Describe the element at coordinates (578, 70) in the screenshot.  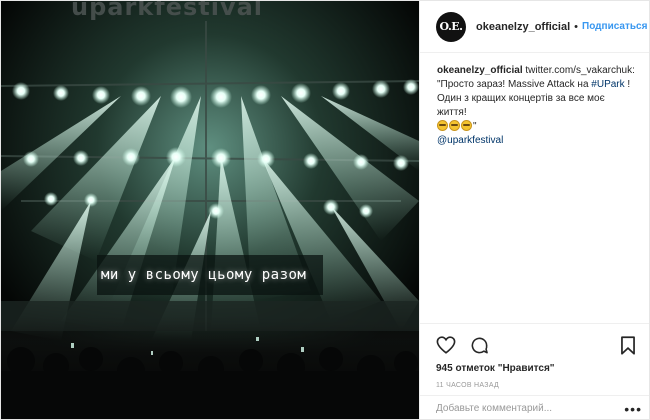
I see `caption-twitter-link: twitter.com/s_vakarchuk` at that location.